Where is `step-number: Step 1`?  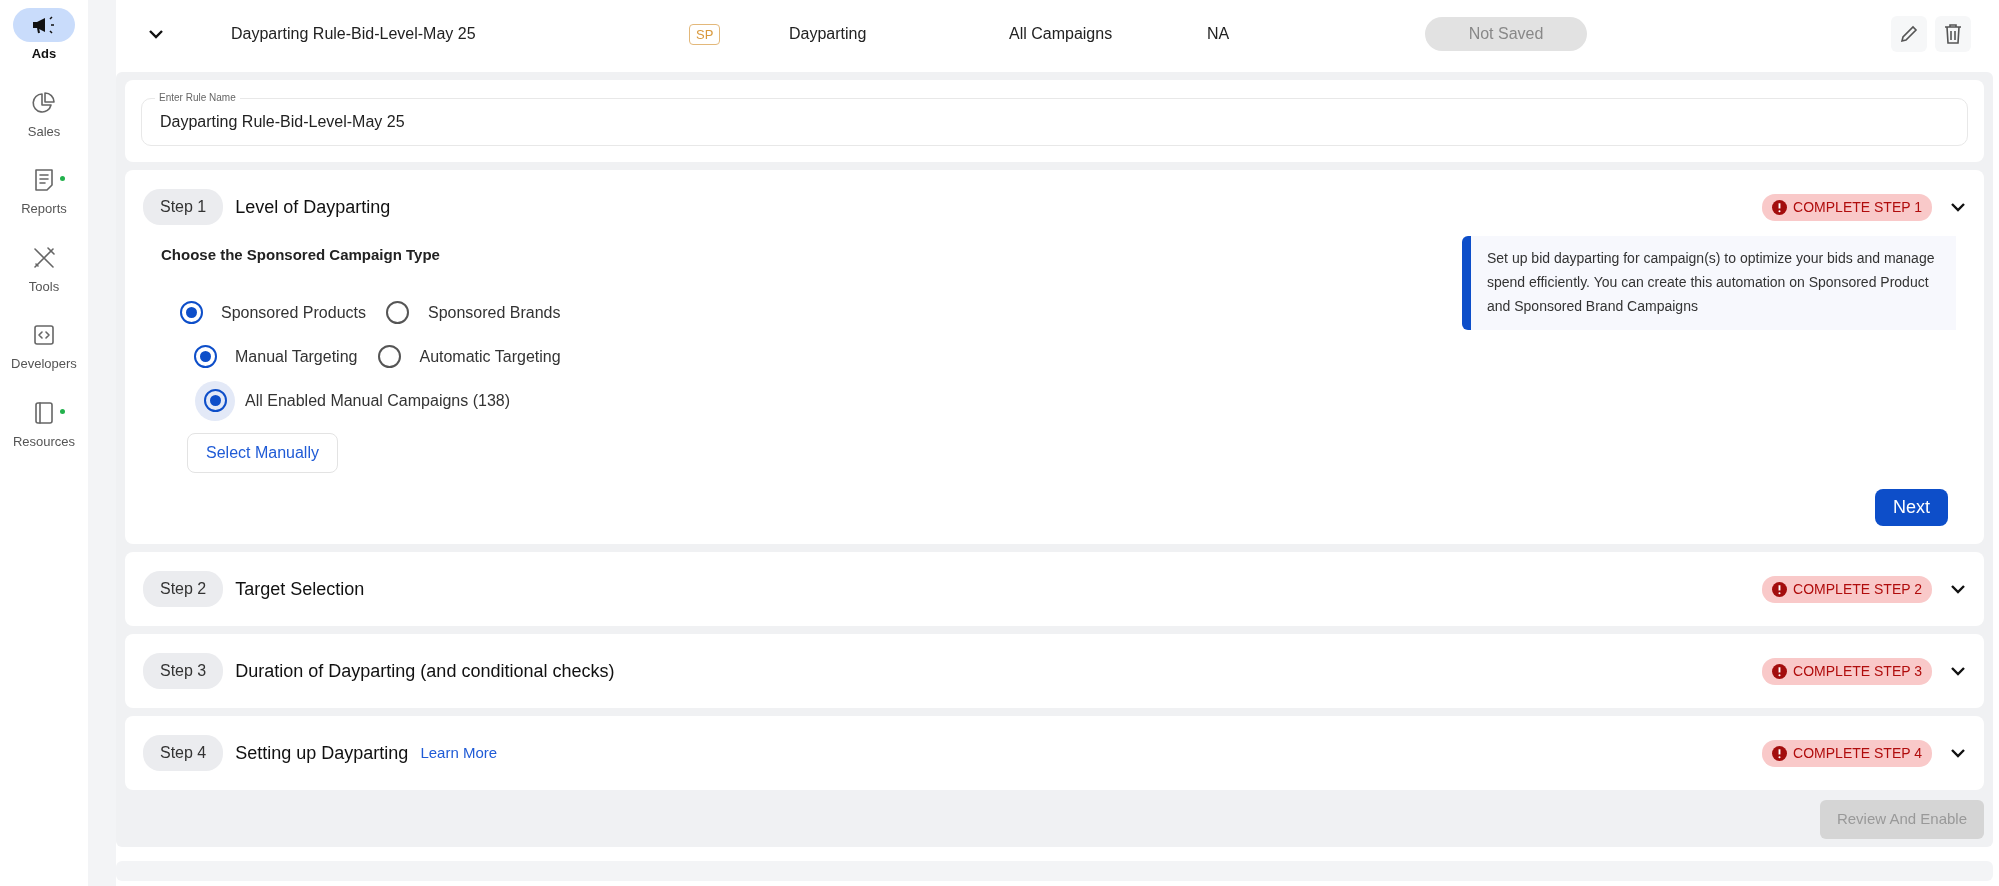 step-number: Step 1 is located at coordinates (183, 207).